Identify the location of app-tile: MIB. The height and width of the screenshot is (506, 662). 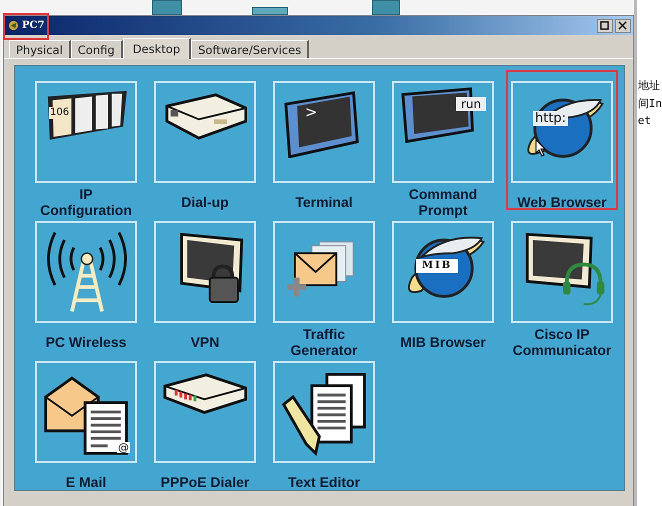
(443, 272).